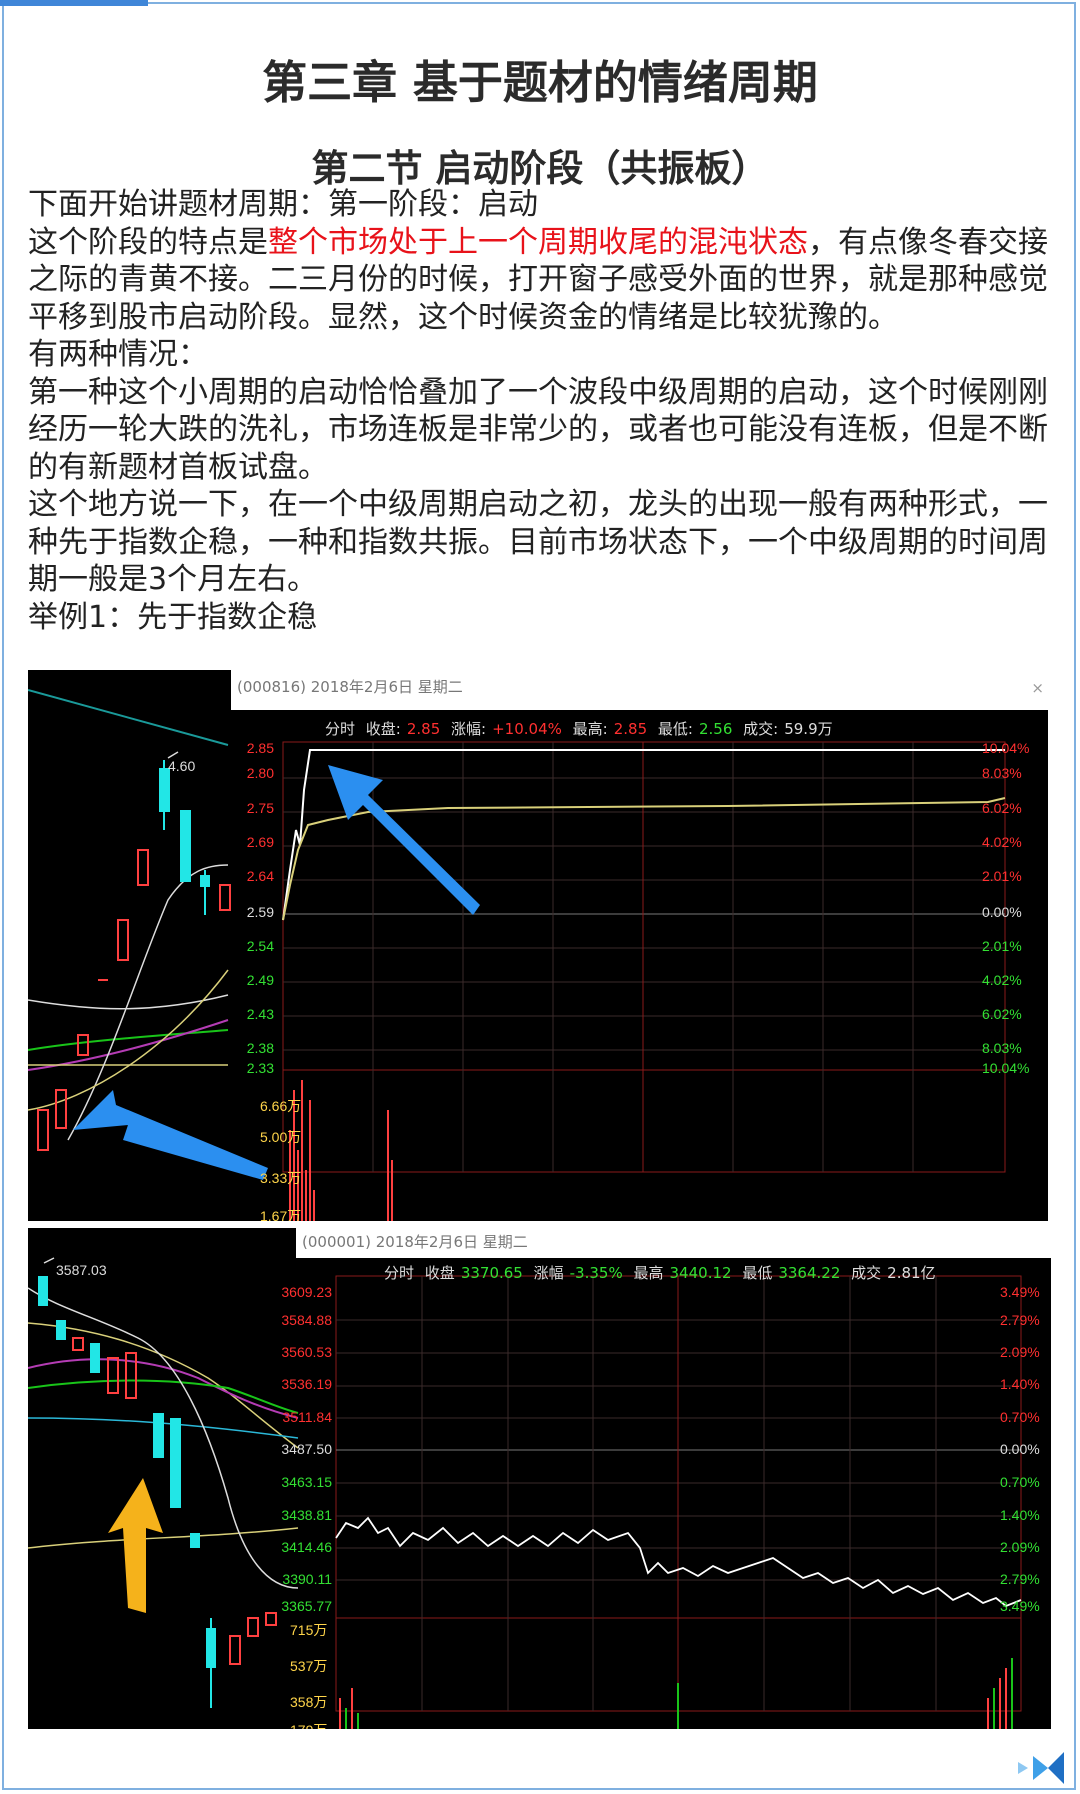  Describe the element at coordinates (260, 980) in the screenshot. I see `price-label: 2.49` at that location.